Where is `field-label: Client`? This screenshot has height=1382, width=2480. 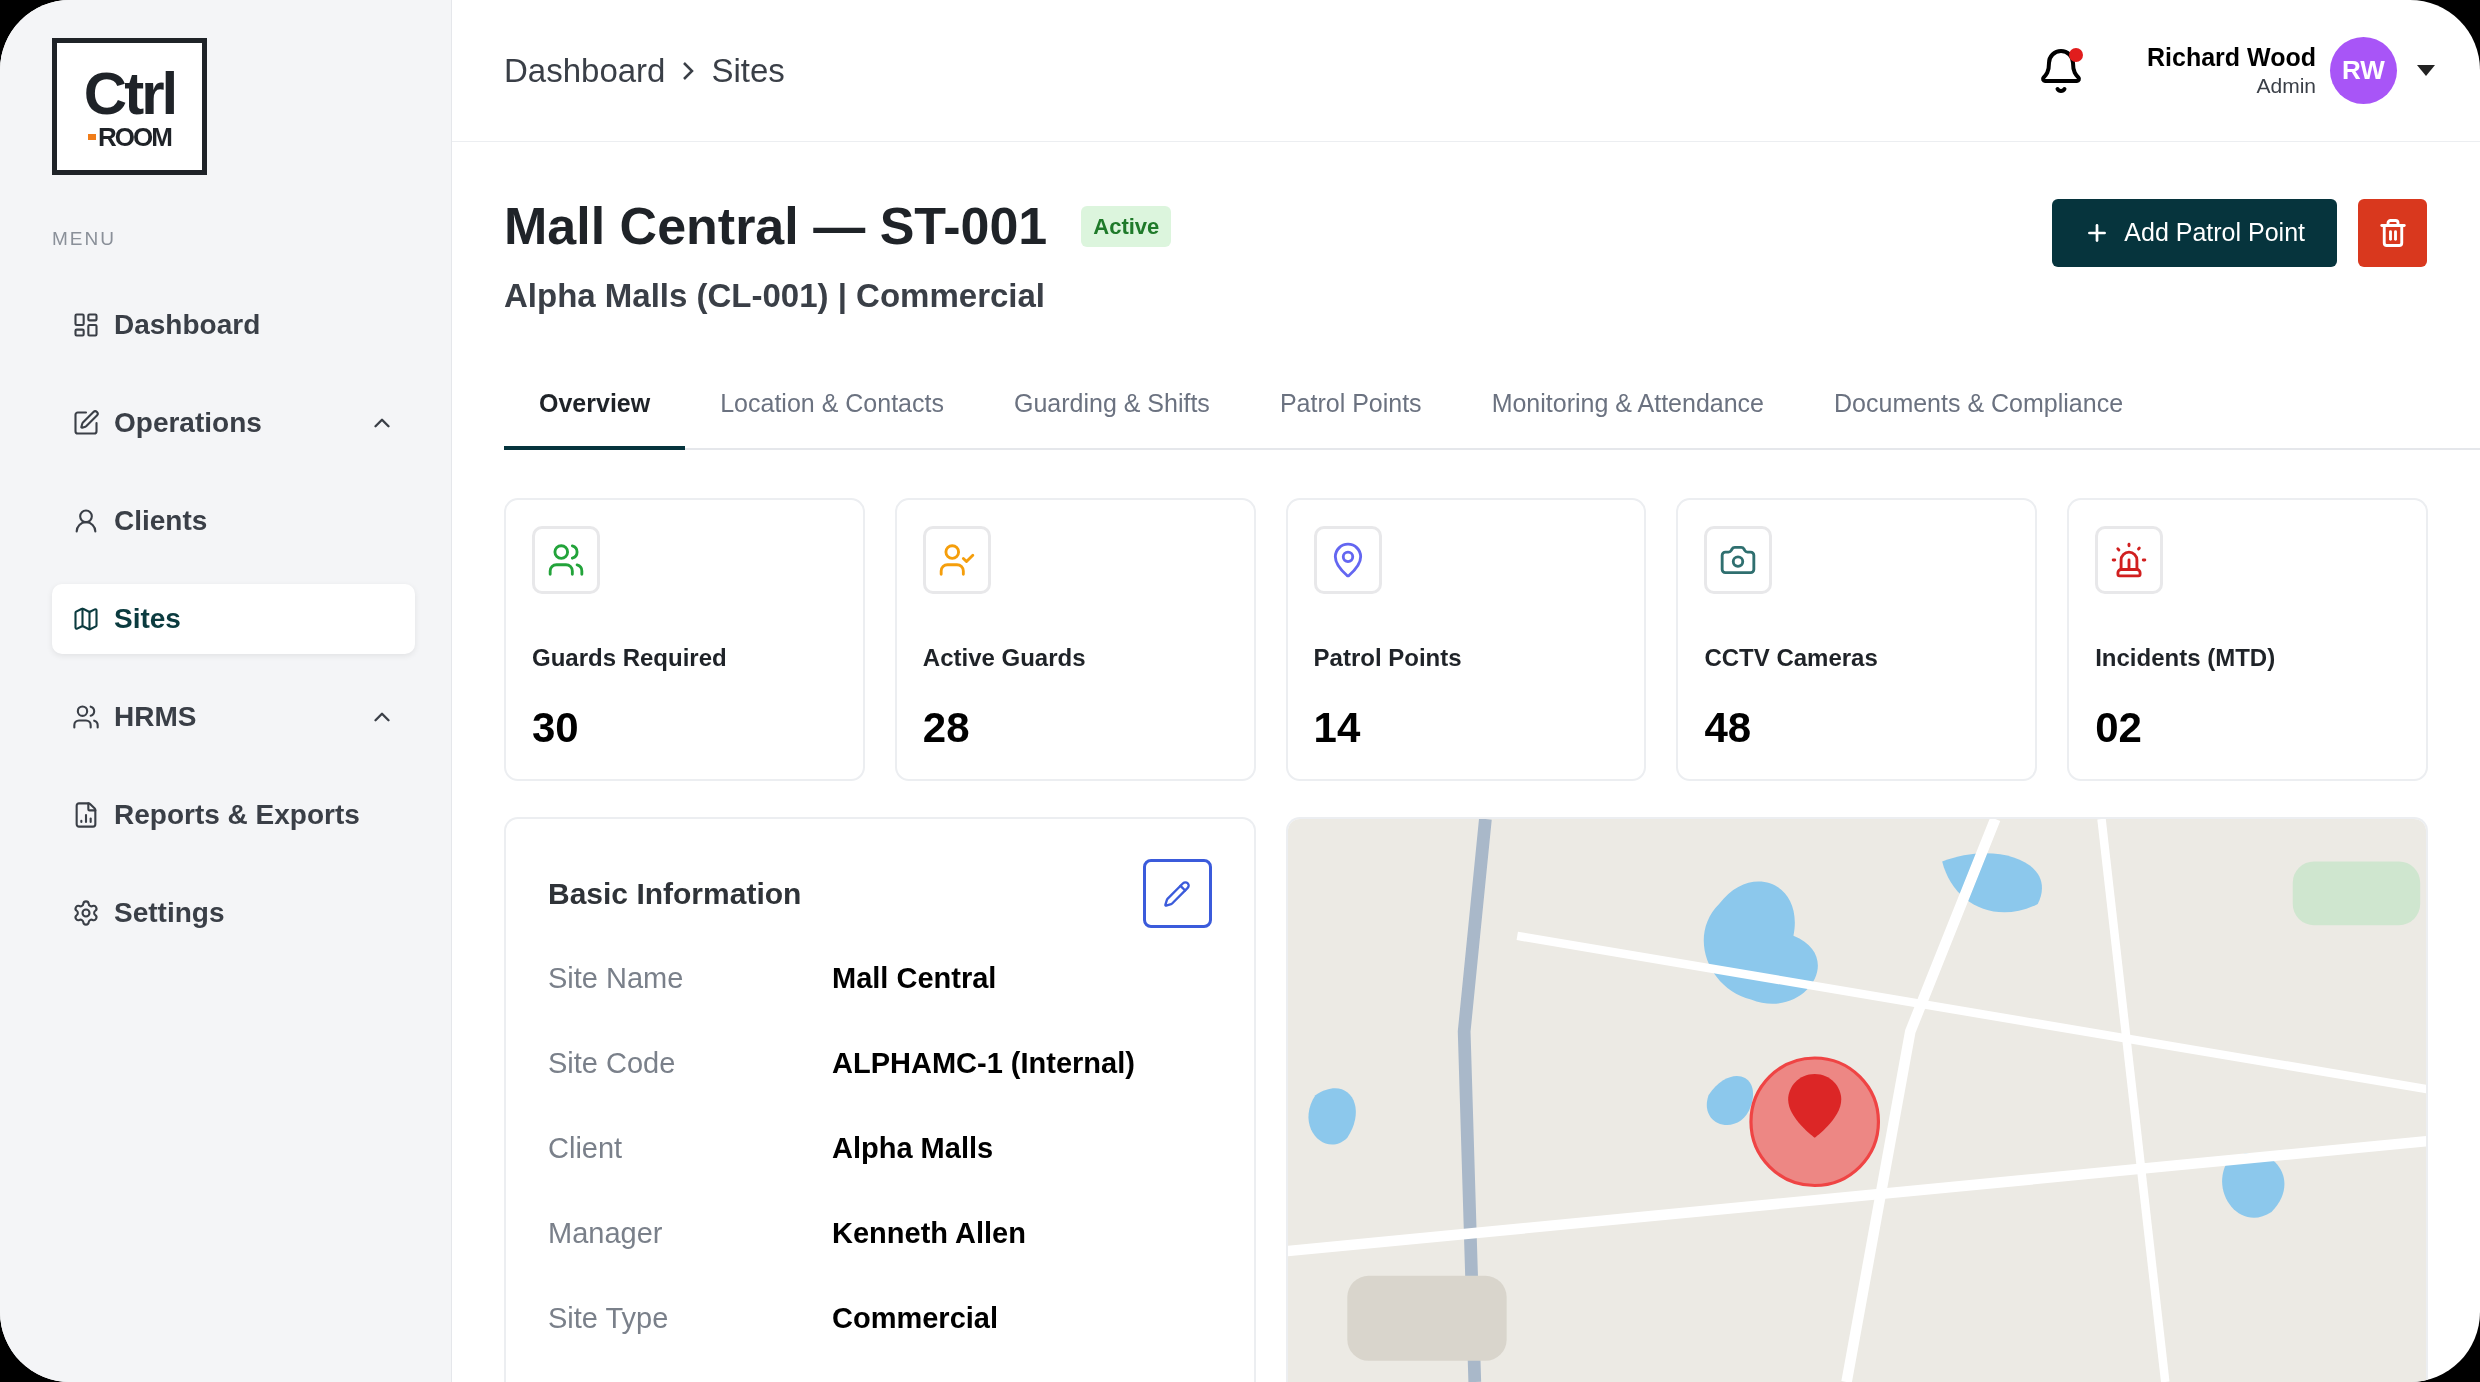
field-label: Client is located at coordinates (586, 1148).